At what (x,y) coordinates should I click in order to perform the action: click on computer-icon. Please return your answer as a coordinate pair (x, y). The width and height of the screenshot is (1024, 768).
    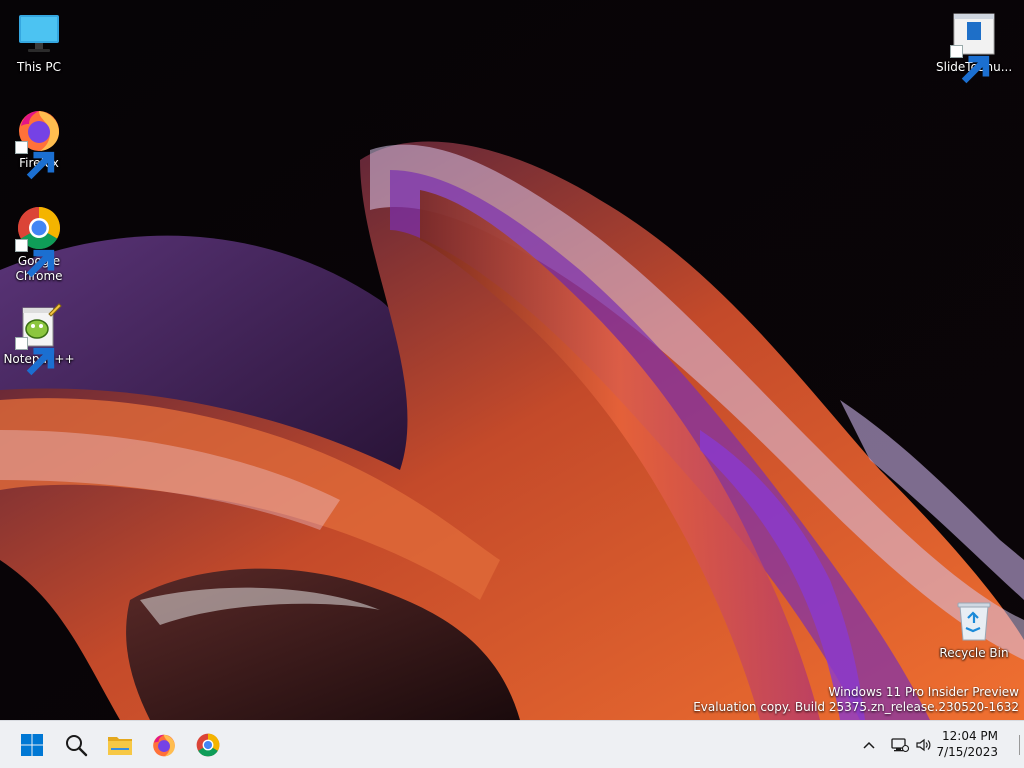
    Looking at the image, I should click on (39, 34).